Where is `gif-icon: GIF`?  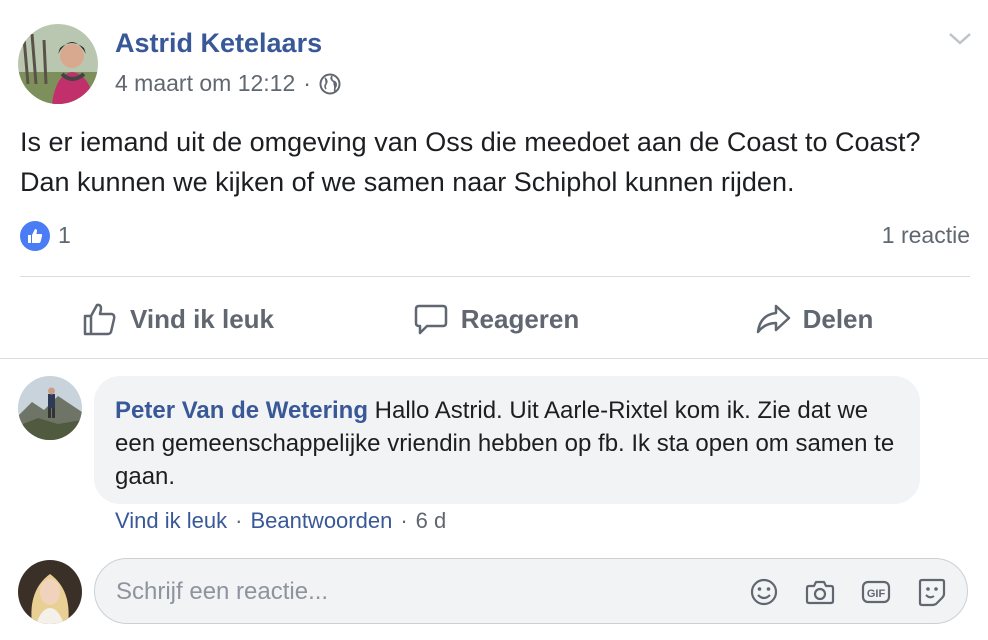
gif-icon: GIF is located at coordinates (876, 592).